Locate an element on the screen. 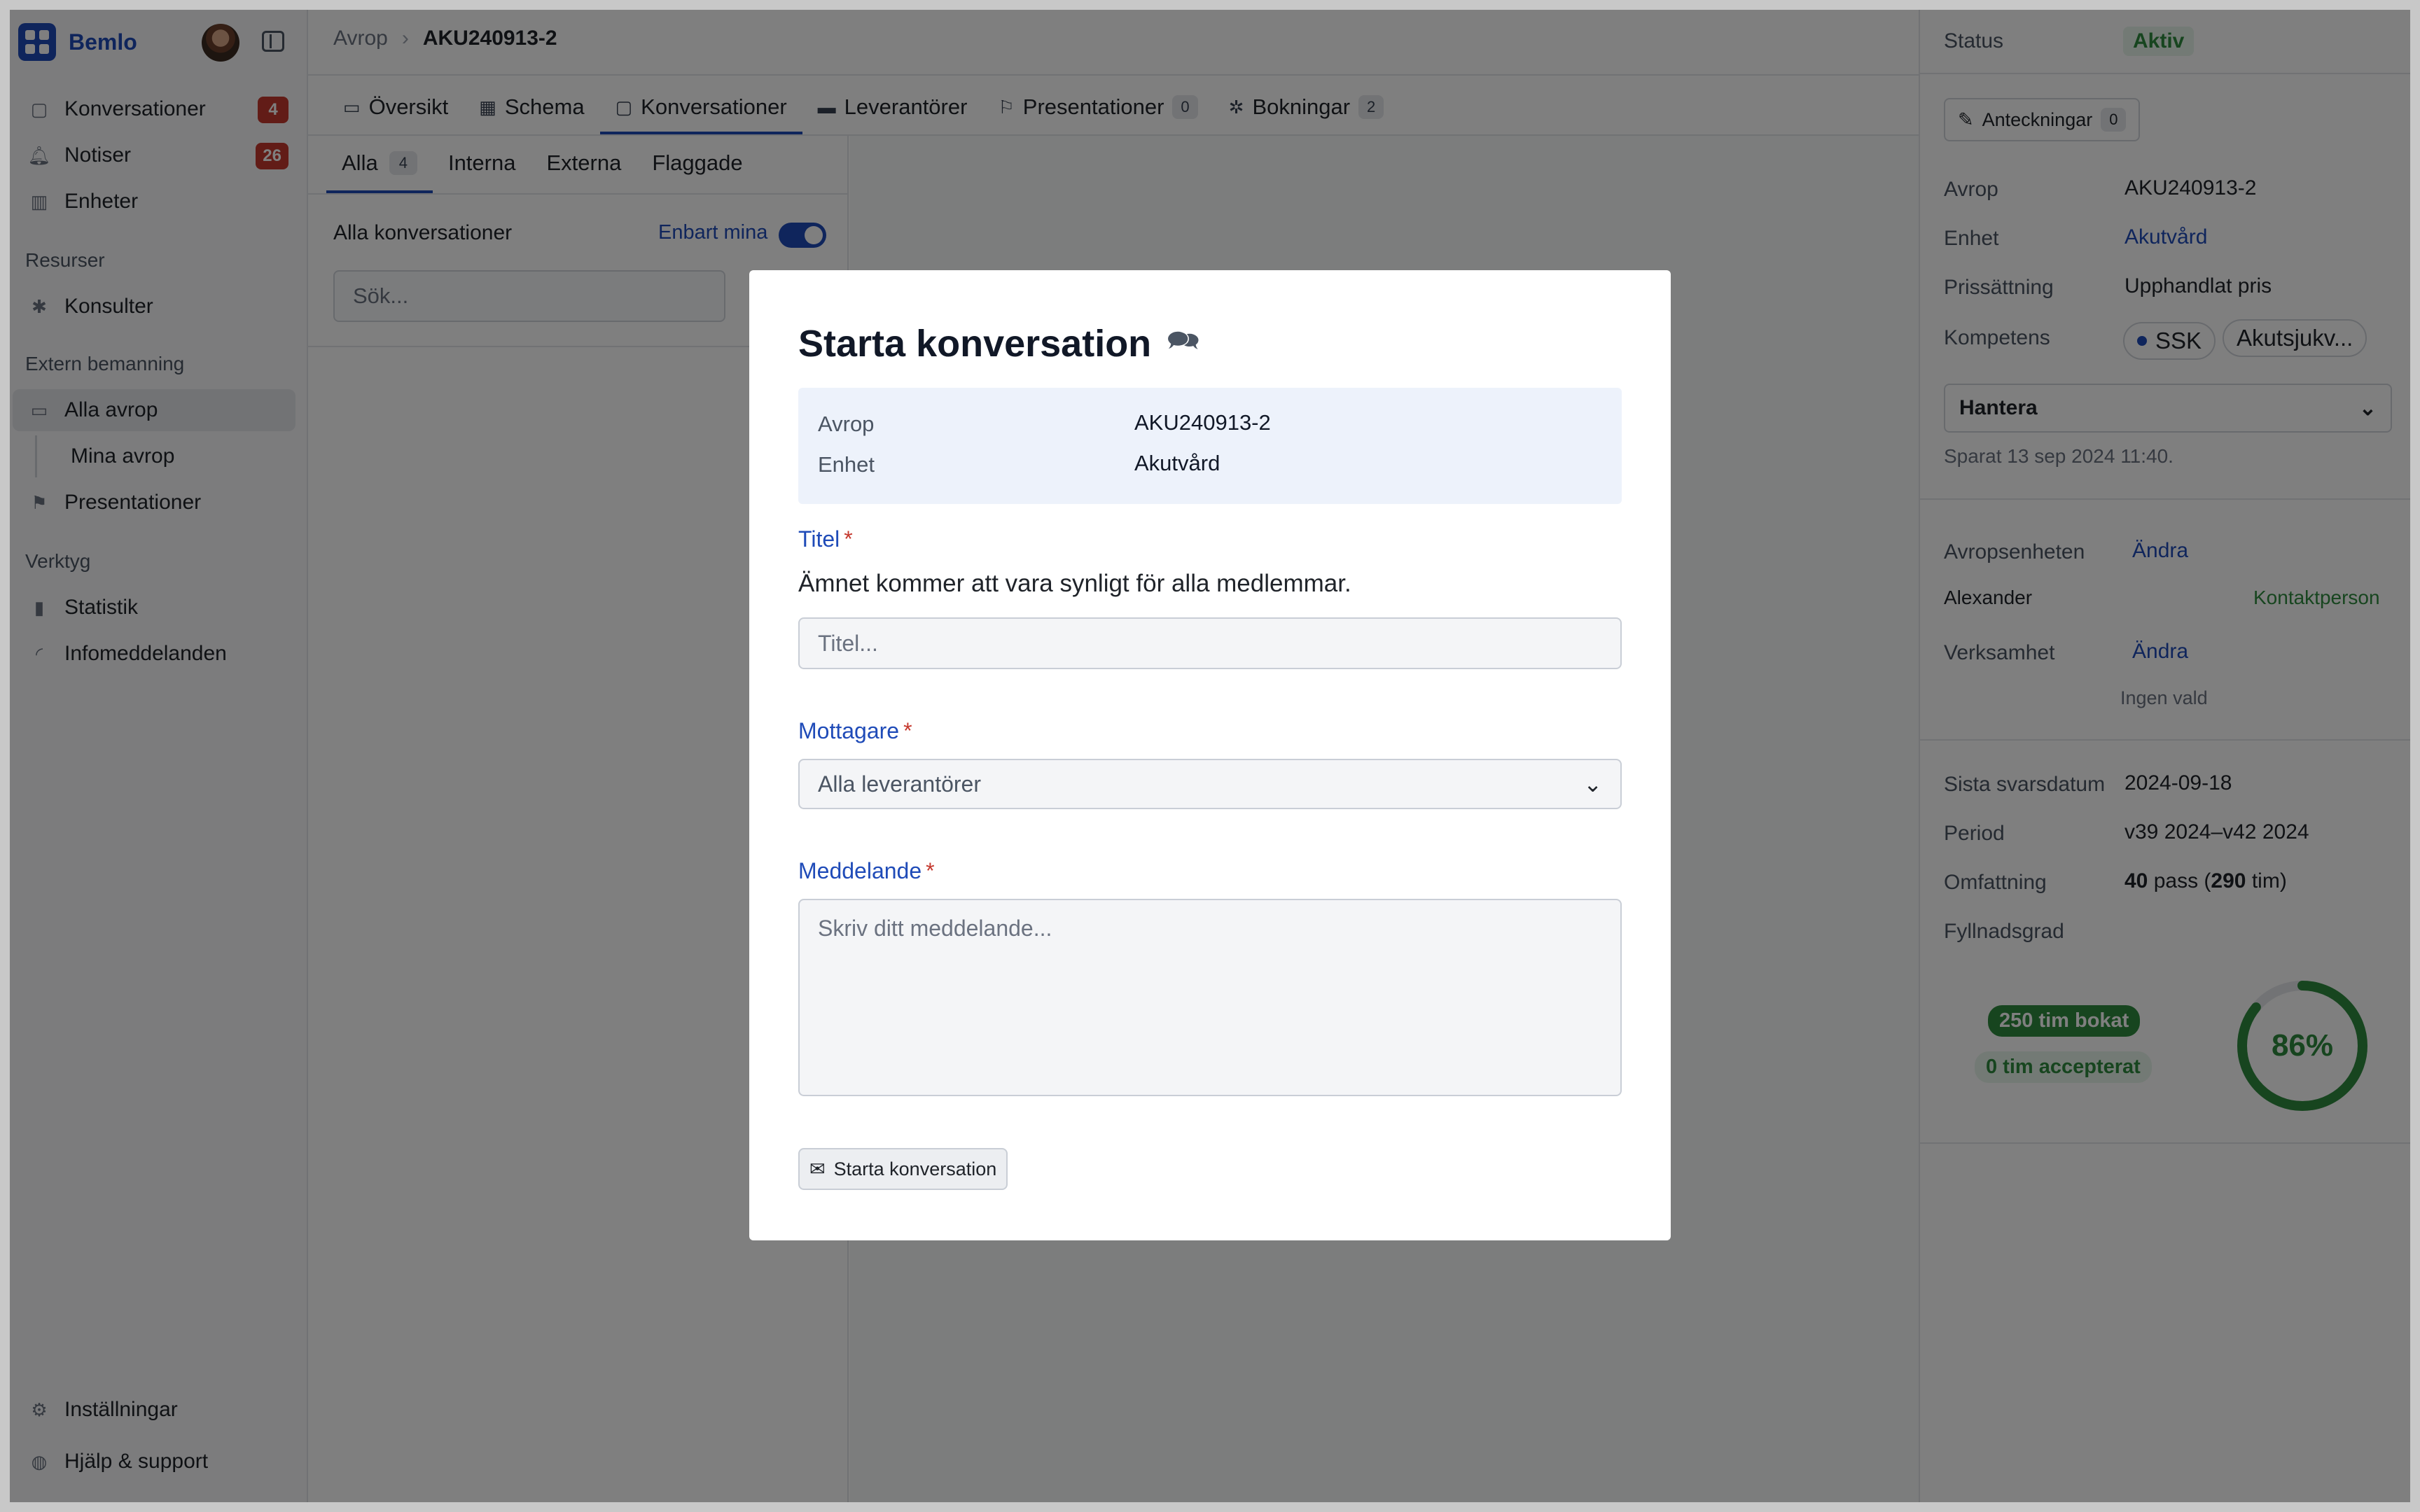 The height and width of the screenshot is (1512, 2420). submit-label: Starta konversation is located at coordinates (915, 1169).